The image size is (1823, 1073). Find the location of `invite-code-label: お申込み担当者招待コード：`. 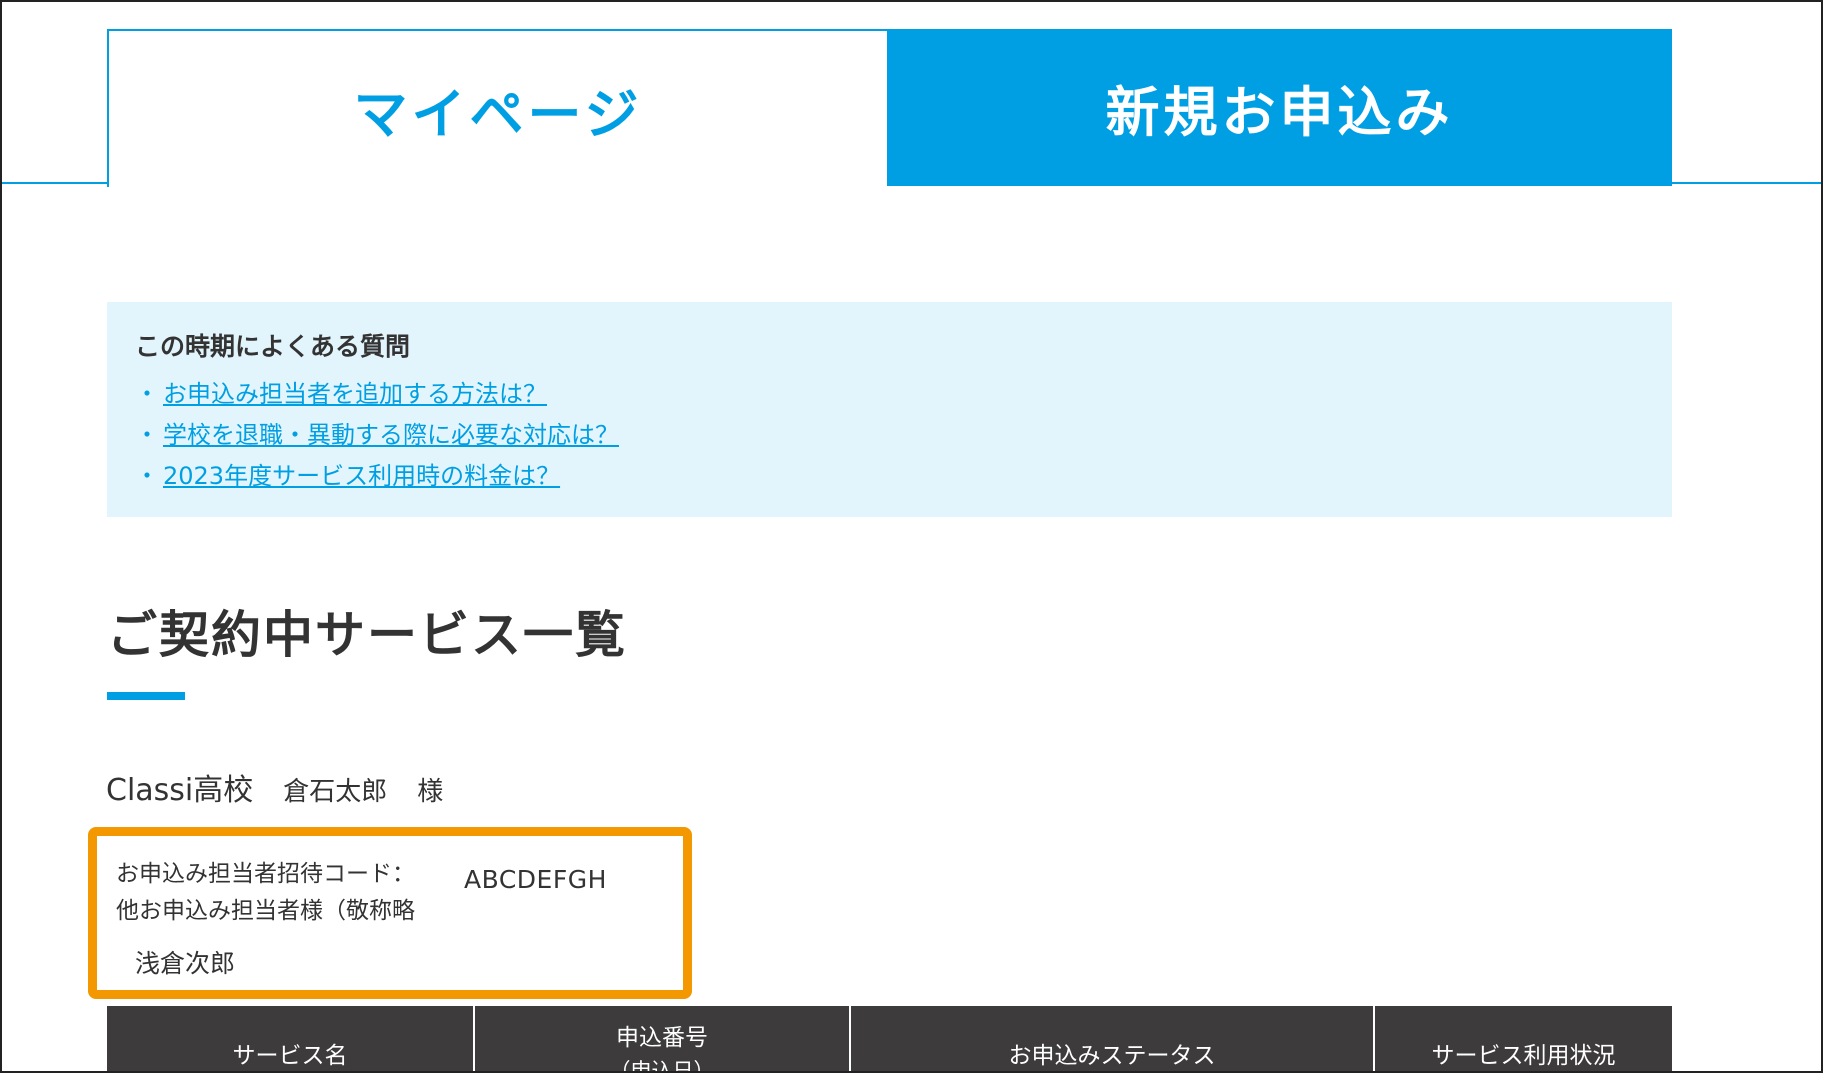

invite-code-label: お申込み担当者招待コード： is located at coordinates (265, 874).